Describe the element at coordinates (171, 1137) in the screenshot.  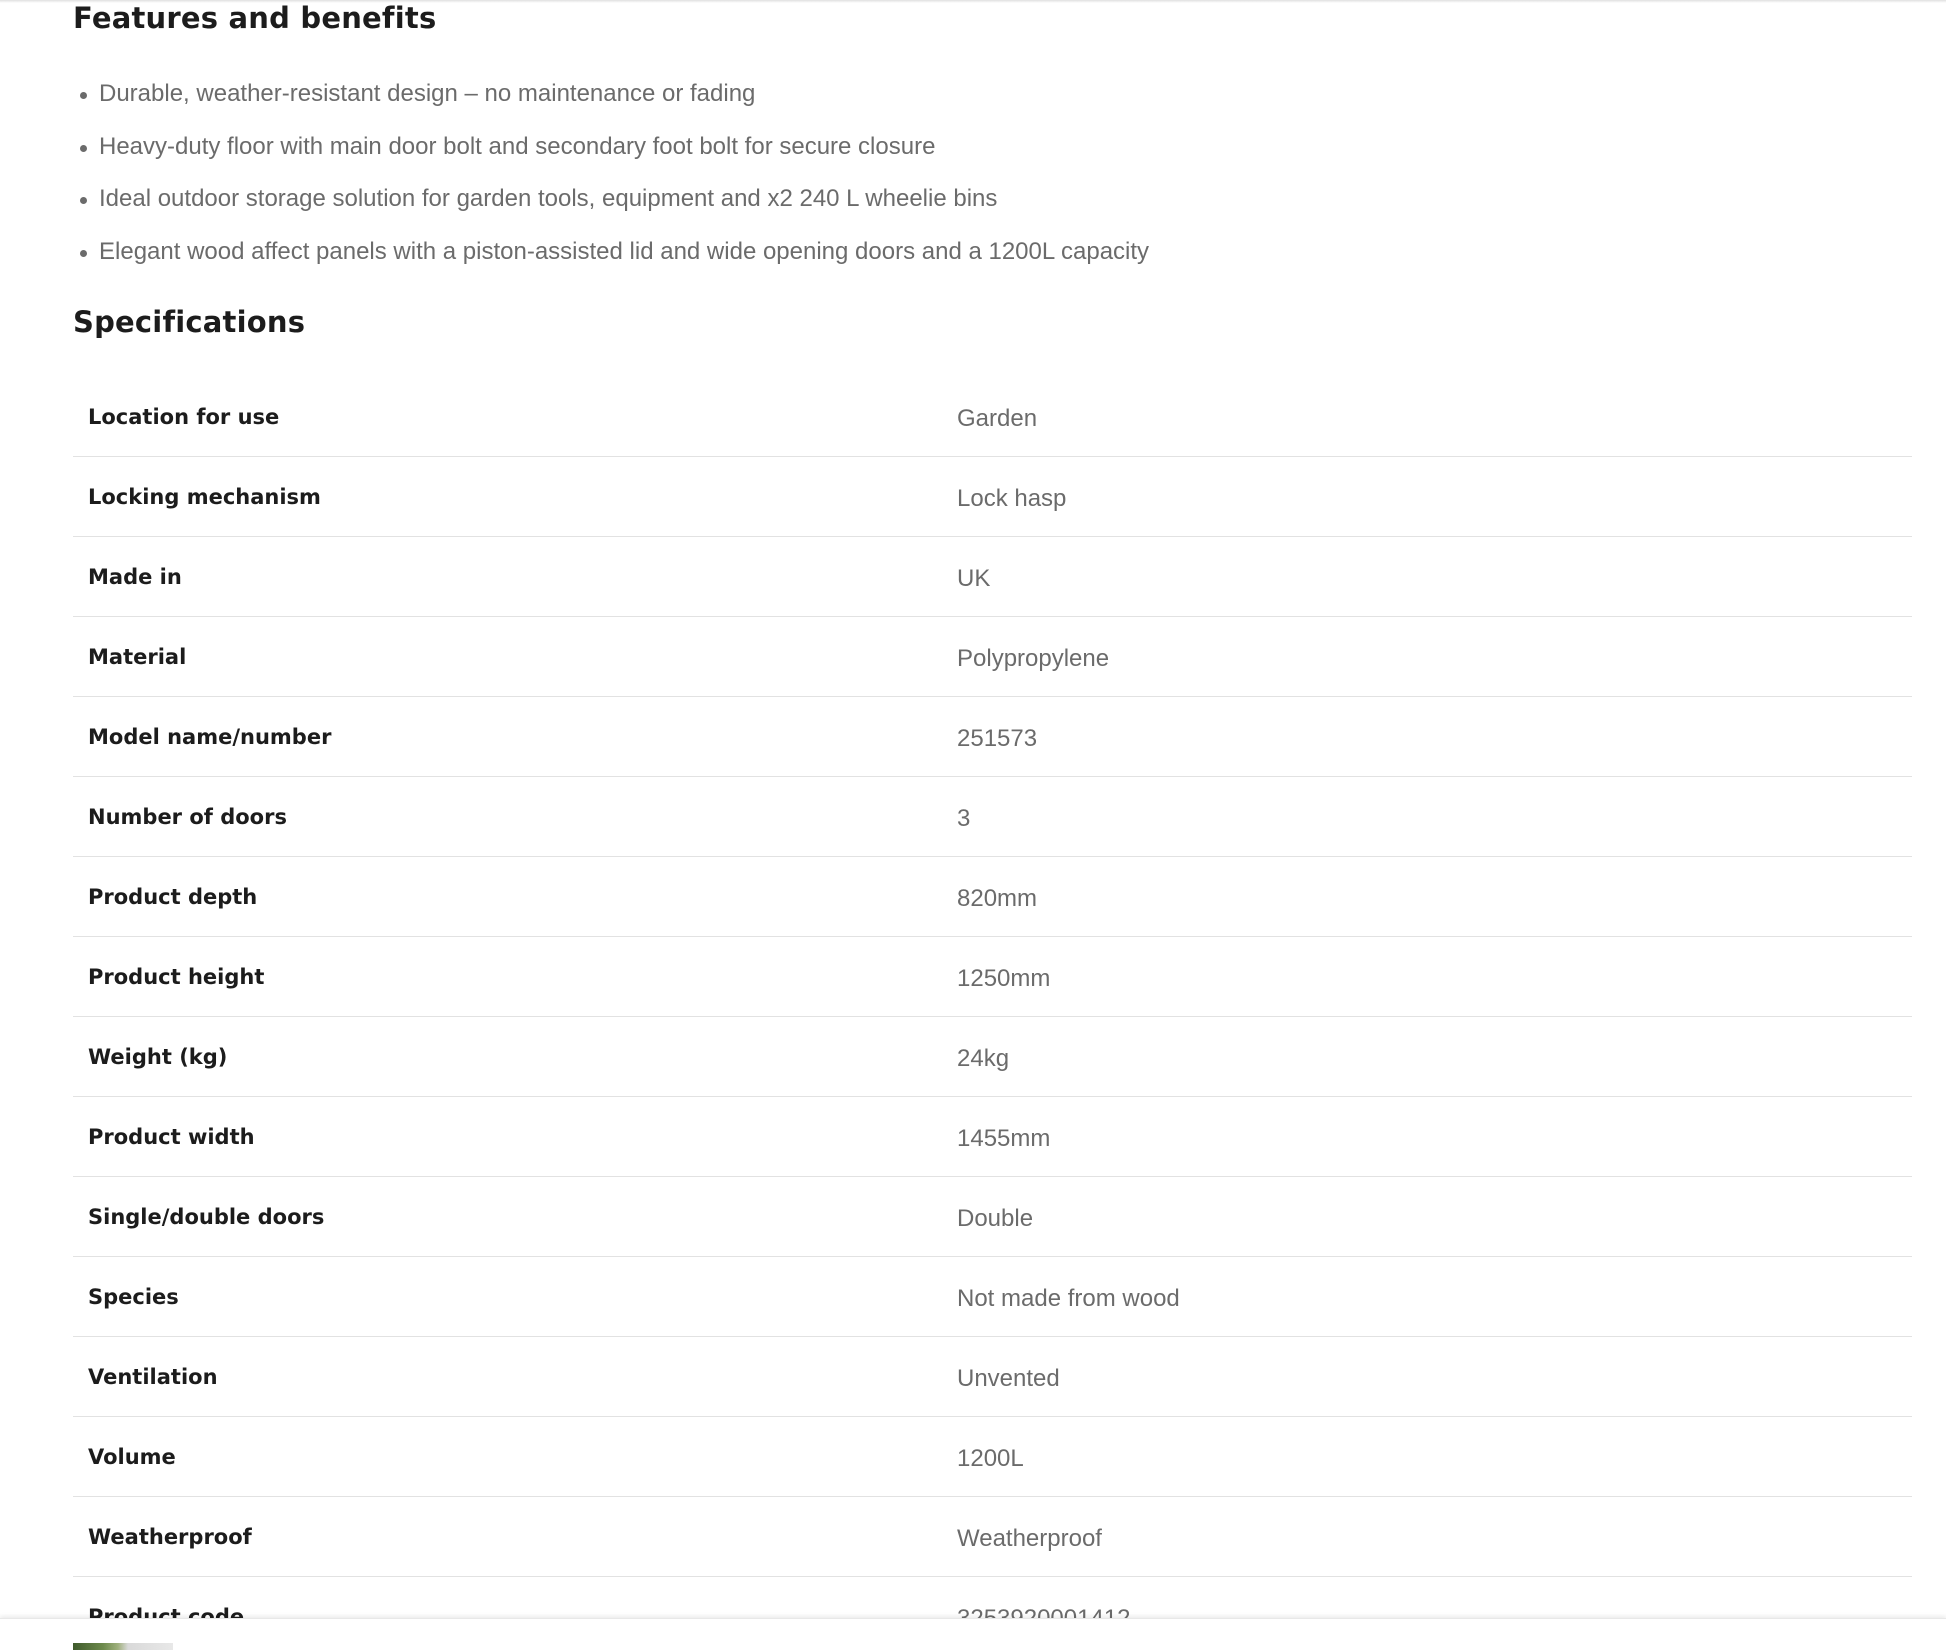
I see `spec-label: Product width` at that location.